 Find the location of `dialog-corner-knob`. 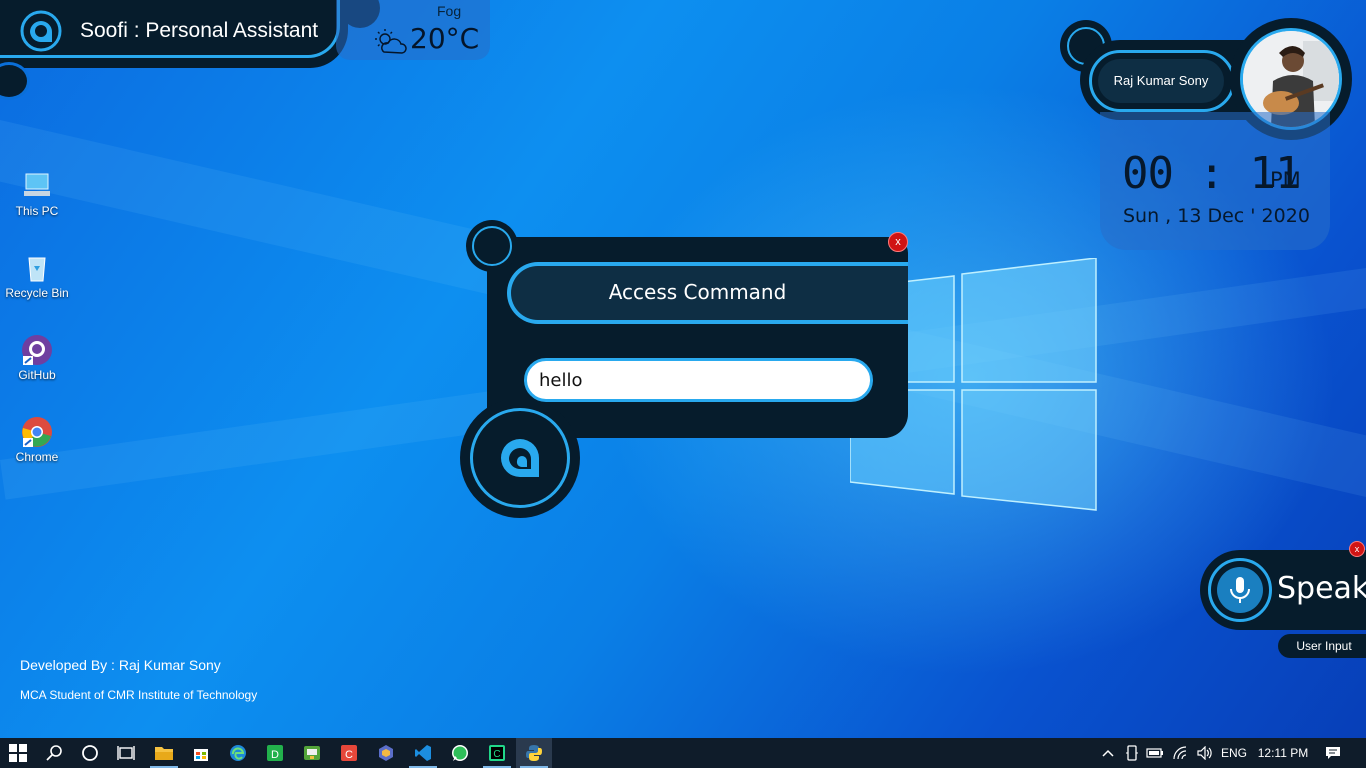

dialog-corner-knob is located at coordinates (492, 246).